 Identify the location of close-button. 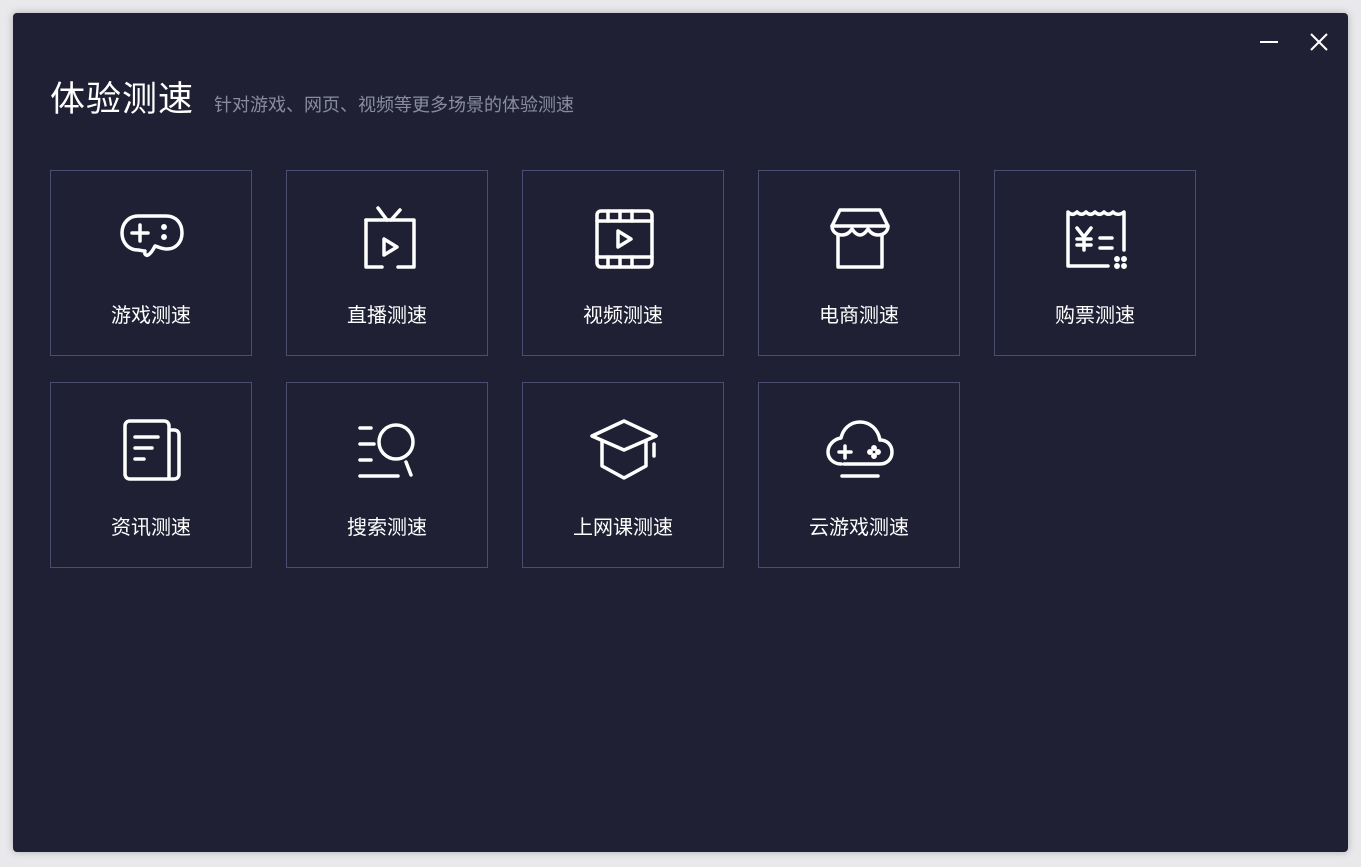
(1319, 42).